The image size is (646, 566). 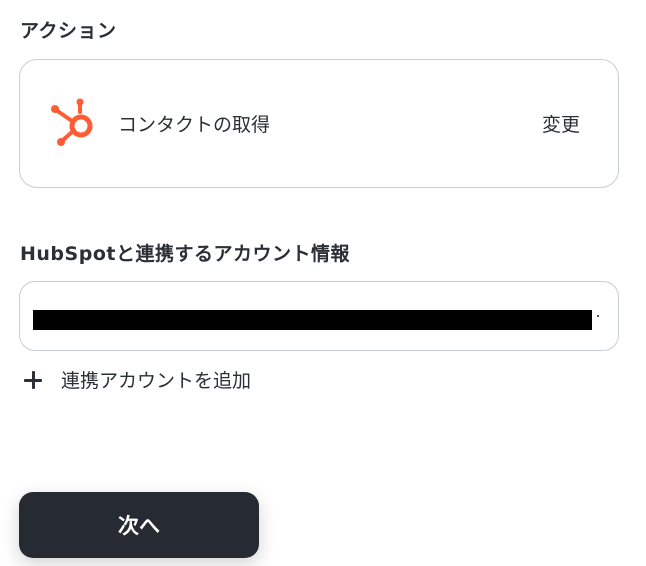 I want to click on next-button: 次へ, so click(x=139, y=525).